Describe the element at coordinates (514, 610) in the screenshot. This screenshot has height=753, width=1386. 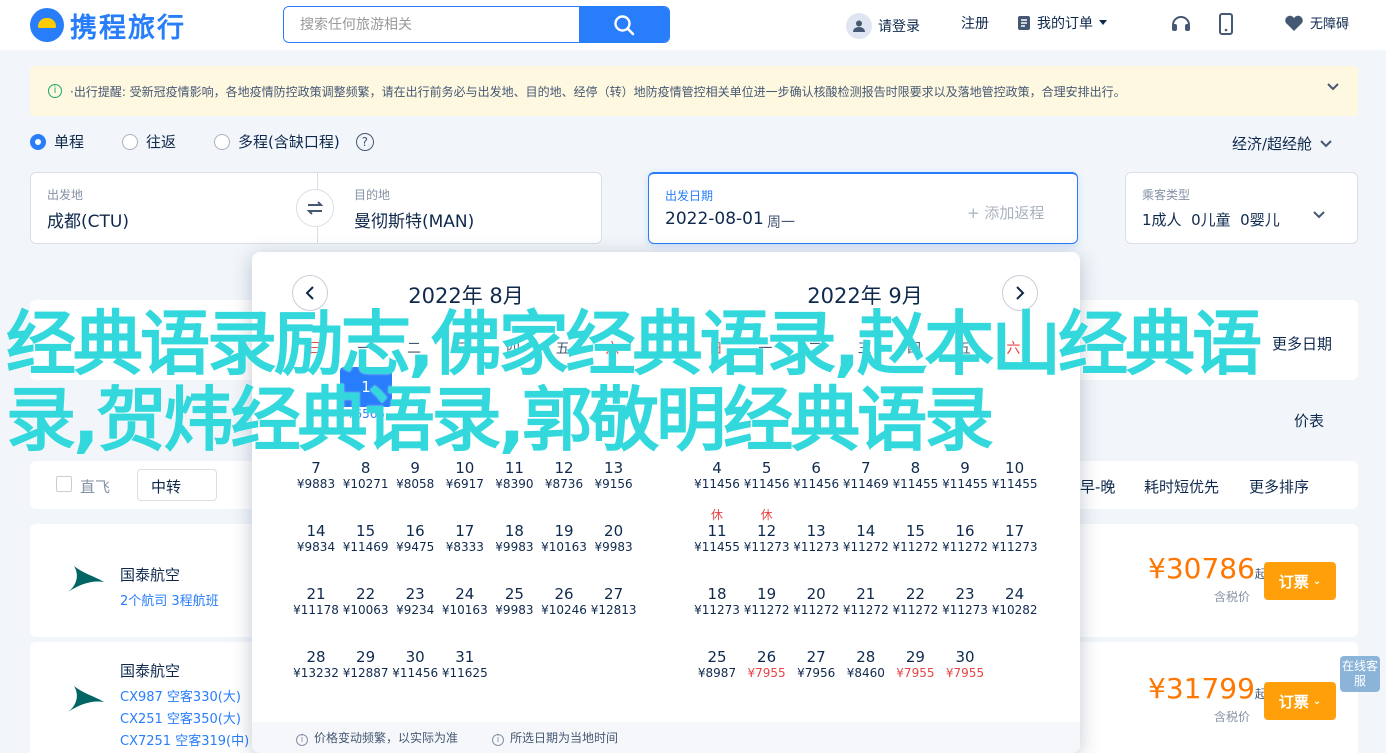
I see `day-price: ¥9983` at that location.